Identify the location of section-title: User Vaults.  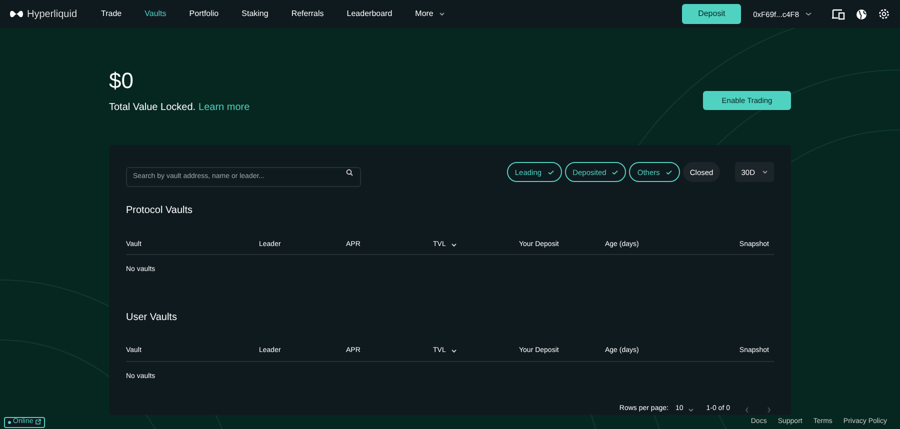
(152, 317).